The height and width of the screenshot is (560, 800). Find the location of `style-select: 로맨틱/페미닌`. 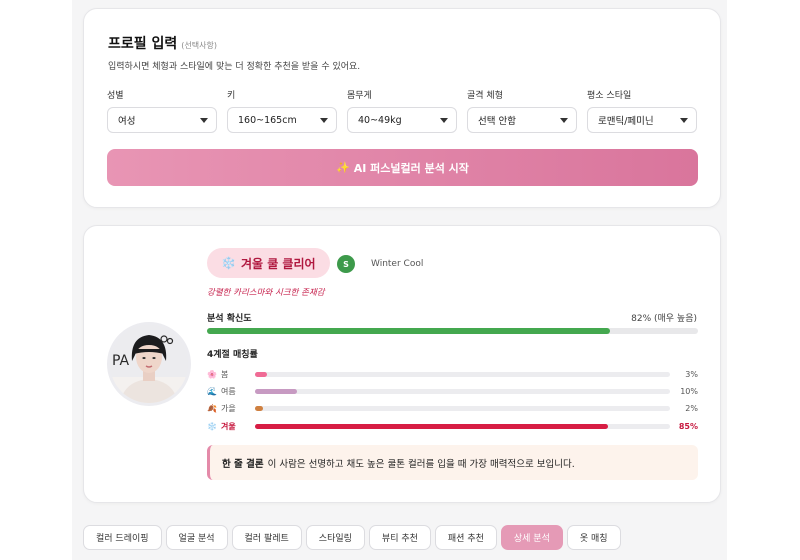

style-select: 로맨틱/페미닌 is located at coordinates (642, 120).